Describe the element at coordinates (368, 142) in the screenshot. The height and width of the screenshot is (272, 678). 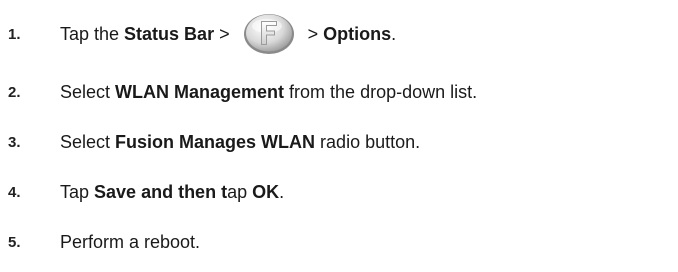
I see `step-text-segment: radio button.` at that location.